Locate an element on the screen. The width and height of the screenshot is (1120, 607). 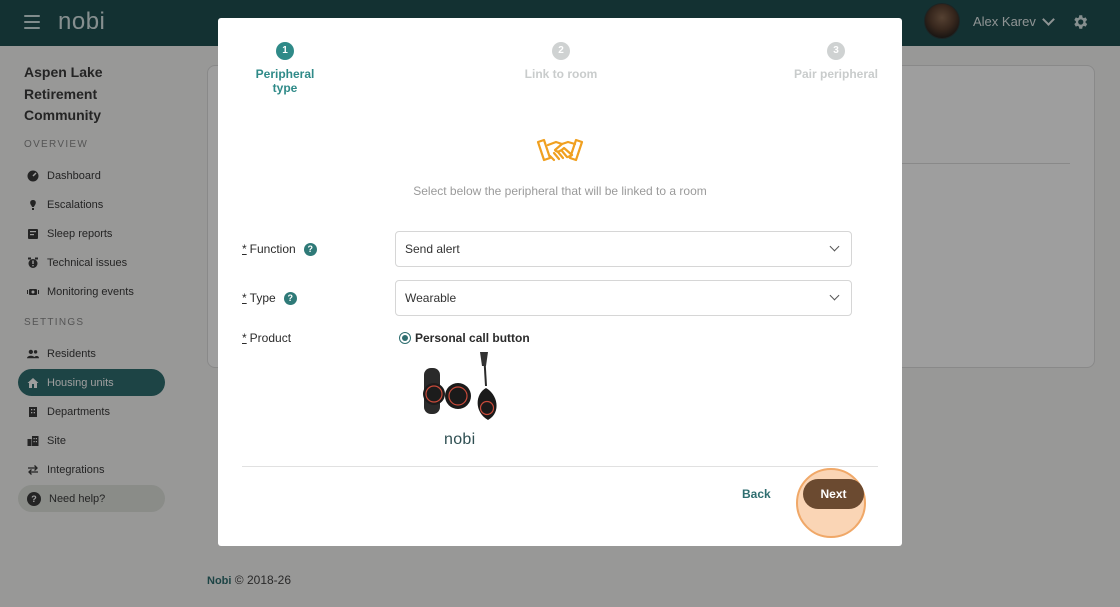
step-number: 3 is located at coordinates (836, 51).